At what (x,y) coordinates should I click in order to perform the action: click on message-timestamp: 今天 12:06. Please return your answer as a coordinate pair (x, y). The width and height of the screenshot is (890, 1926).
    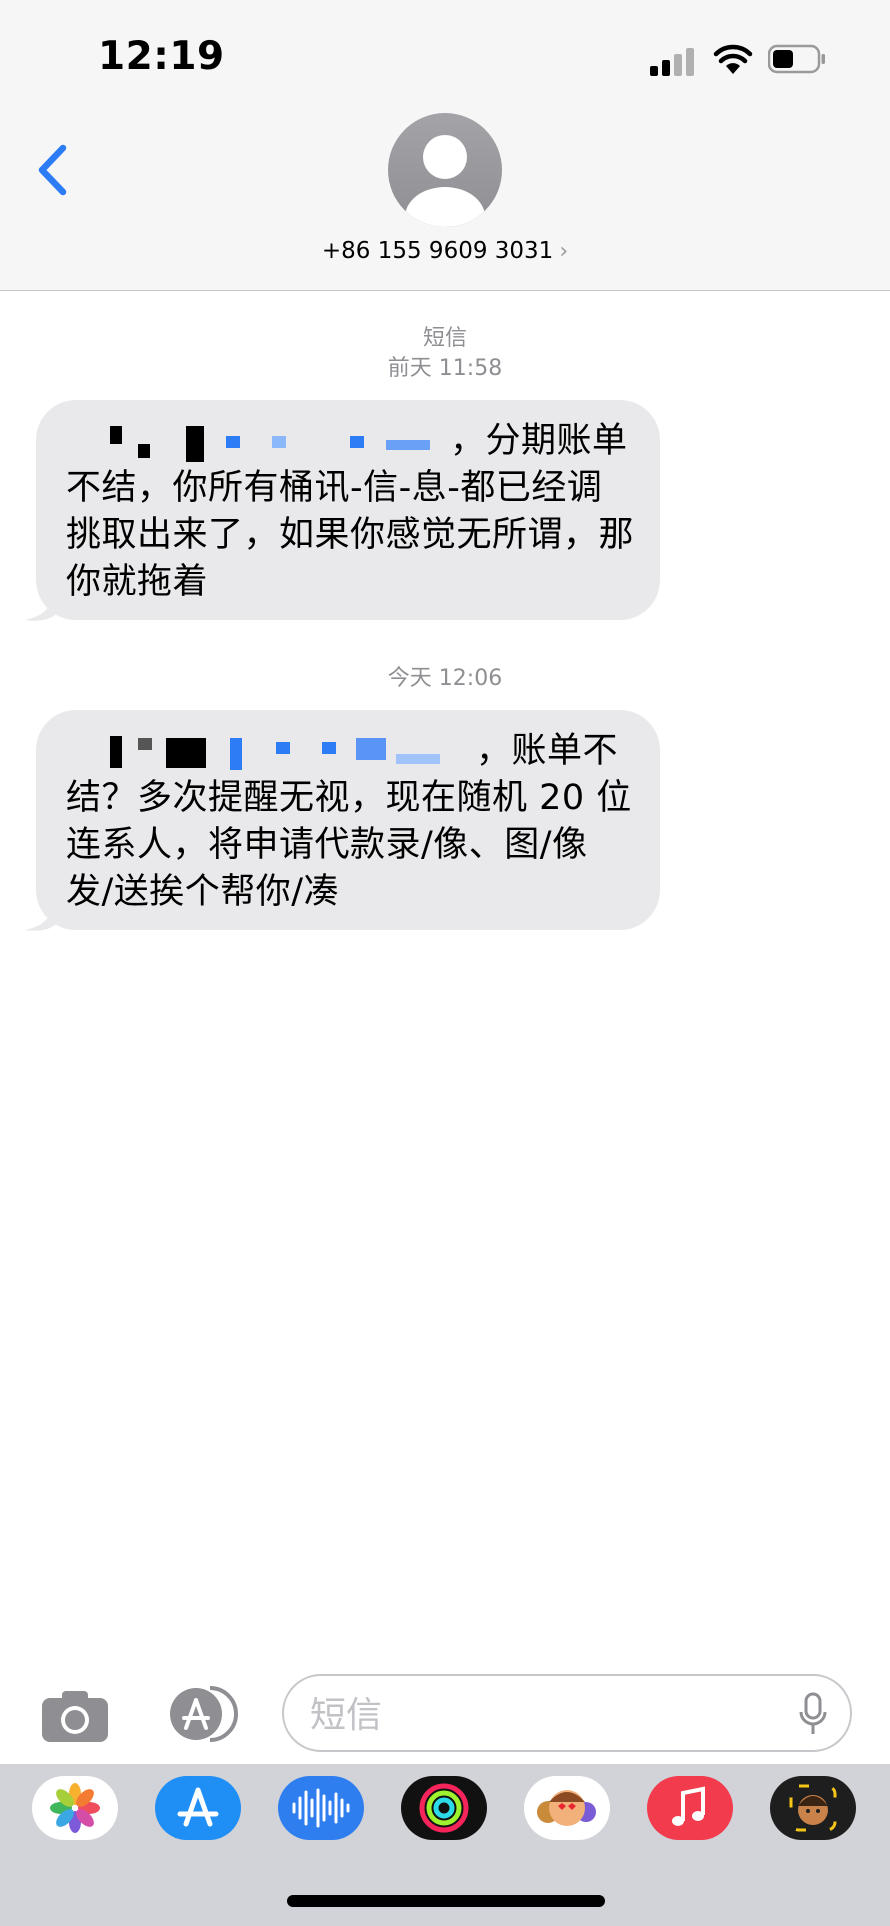
    Looking at the image, I should click on (445, 678).